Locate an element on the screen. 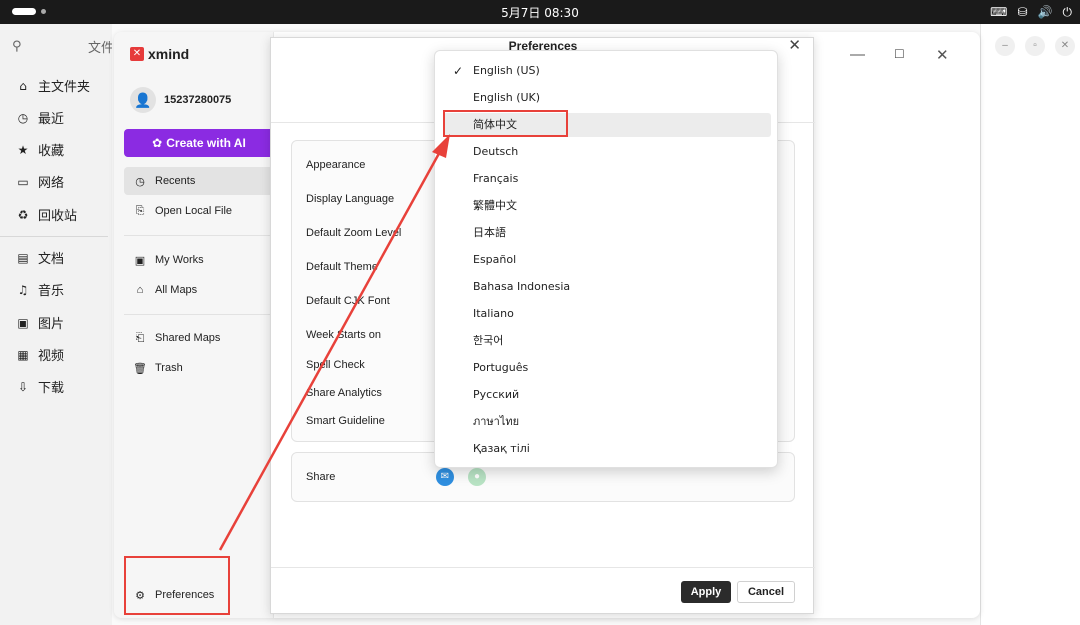 Image resolution: width=1080 pixels, height=625 pixels. shared-icon: ⎗ is located at coordinates (140, 337).